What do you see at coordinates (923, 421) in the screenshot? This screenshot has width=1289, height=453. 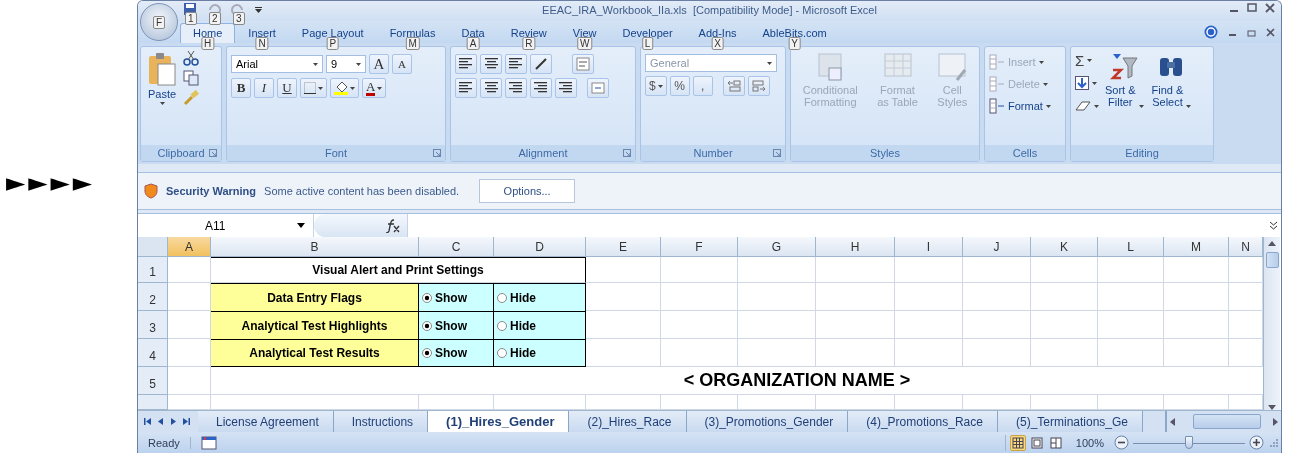 I see `sheet-tab: (4)_Promotions_Race` at bounding box center [923, 421].